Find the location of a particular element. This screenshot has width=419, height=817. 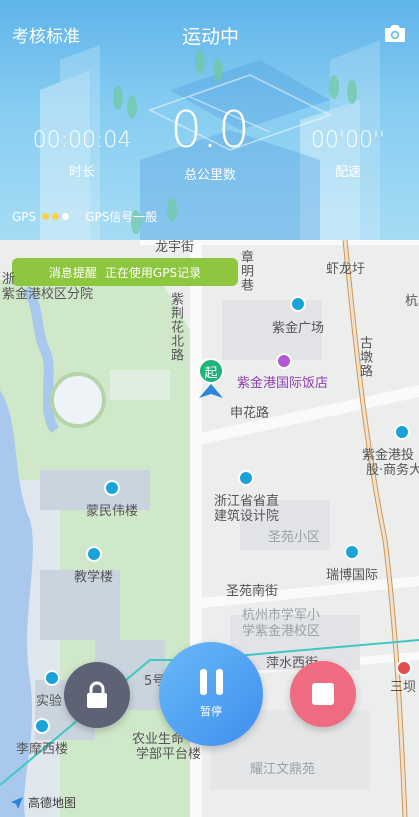

map-label: 圣苑南街 is located at coordinates (252, 591).